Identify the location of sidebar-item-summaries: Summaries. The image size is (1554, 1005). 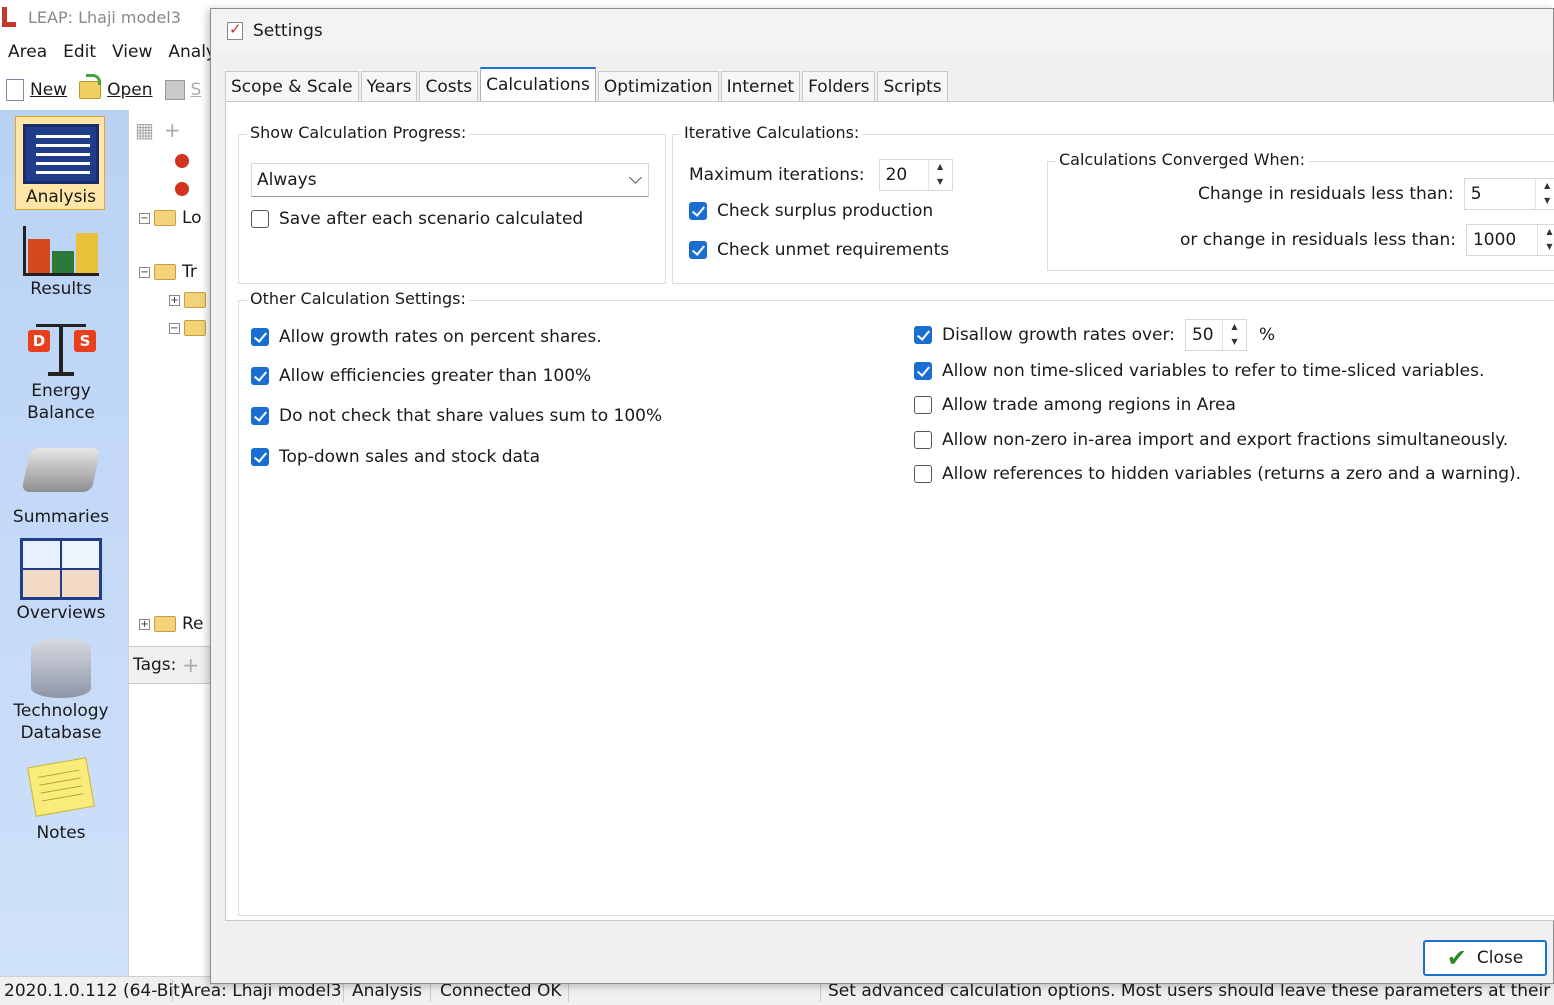
(61, 488).